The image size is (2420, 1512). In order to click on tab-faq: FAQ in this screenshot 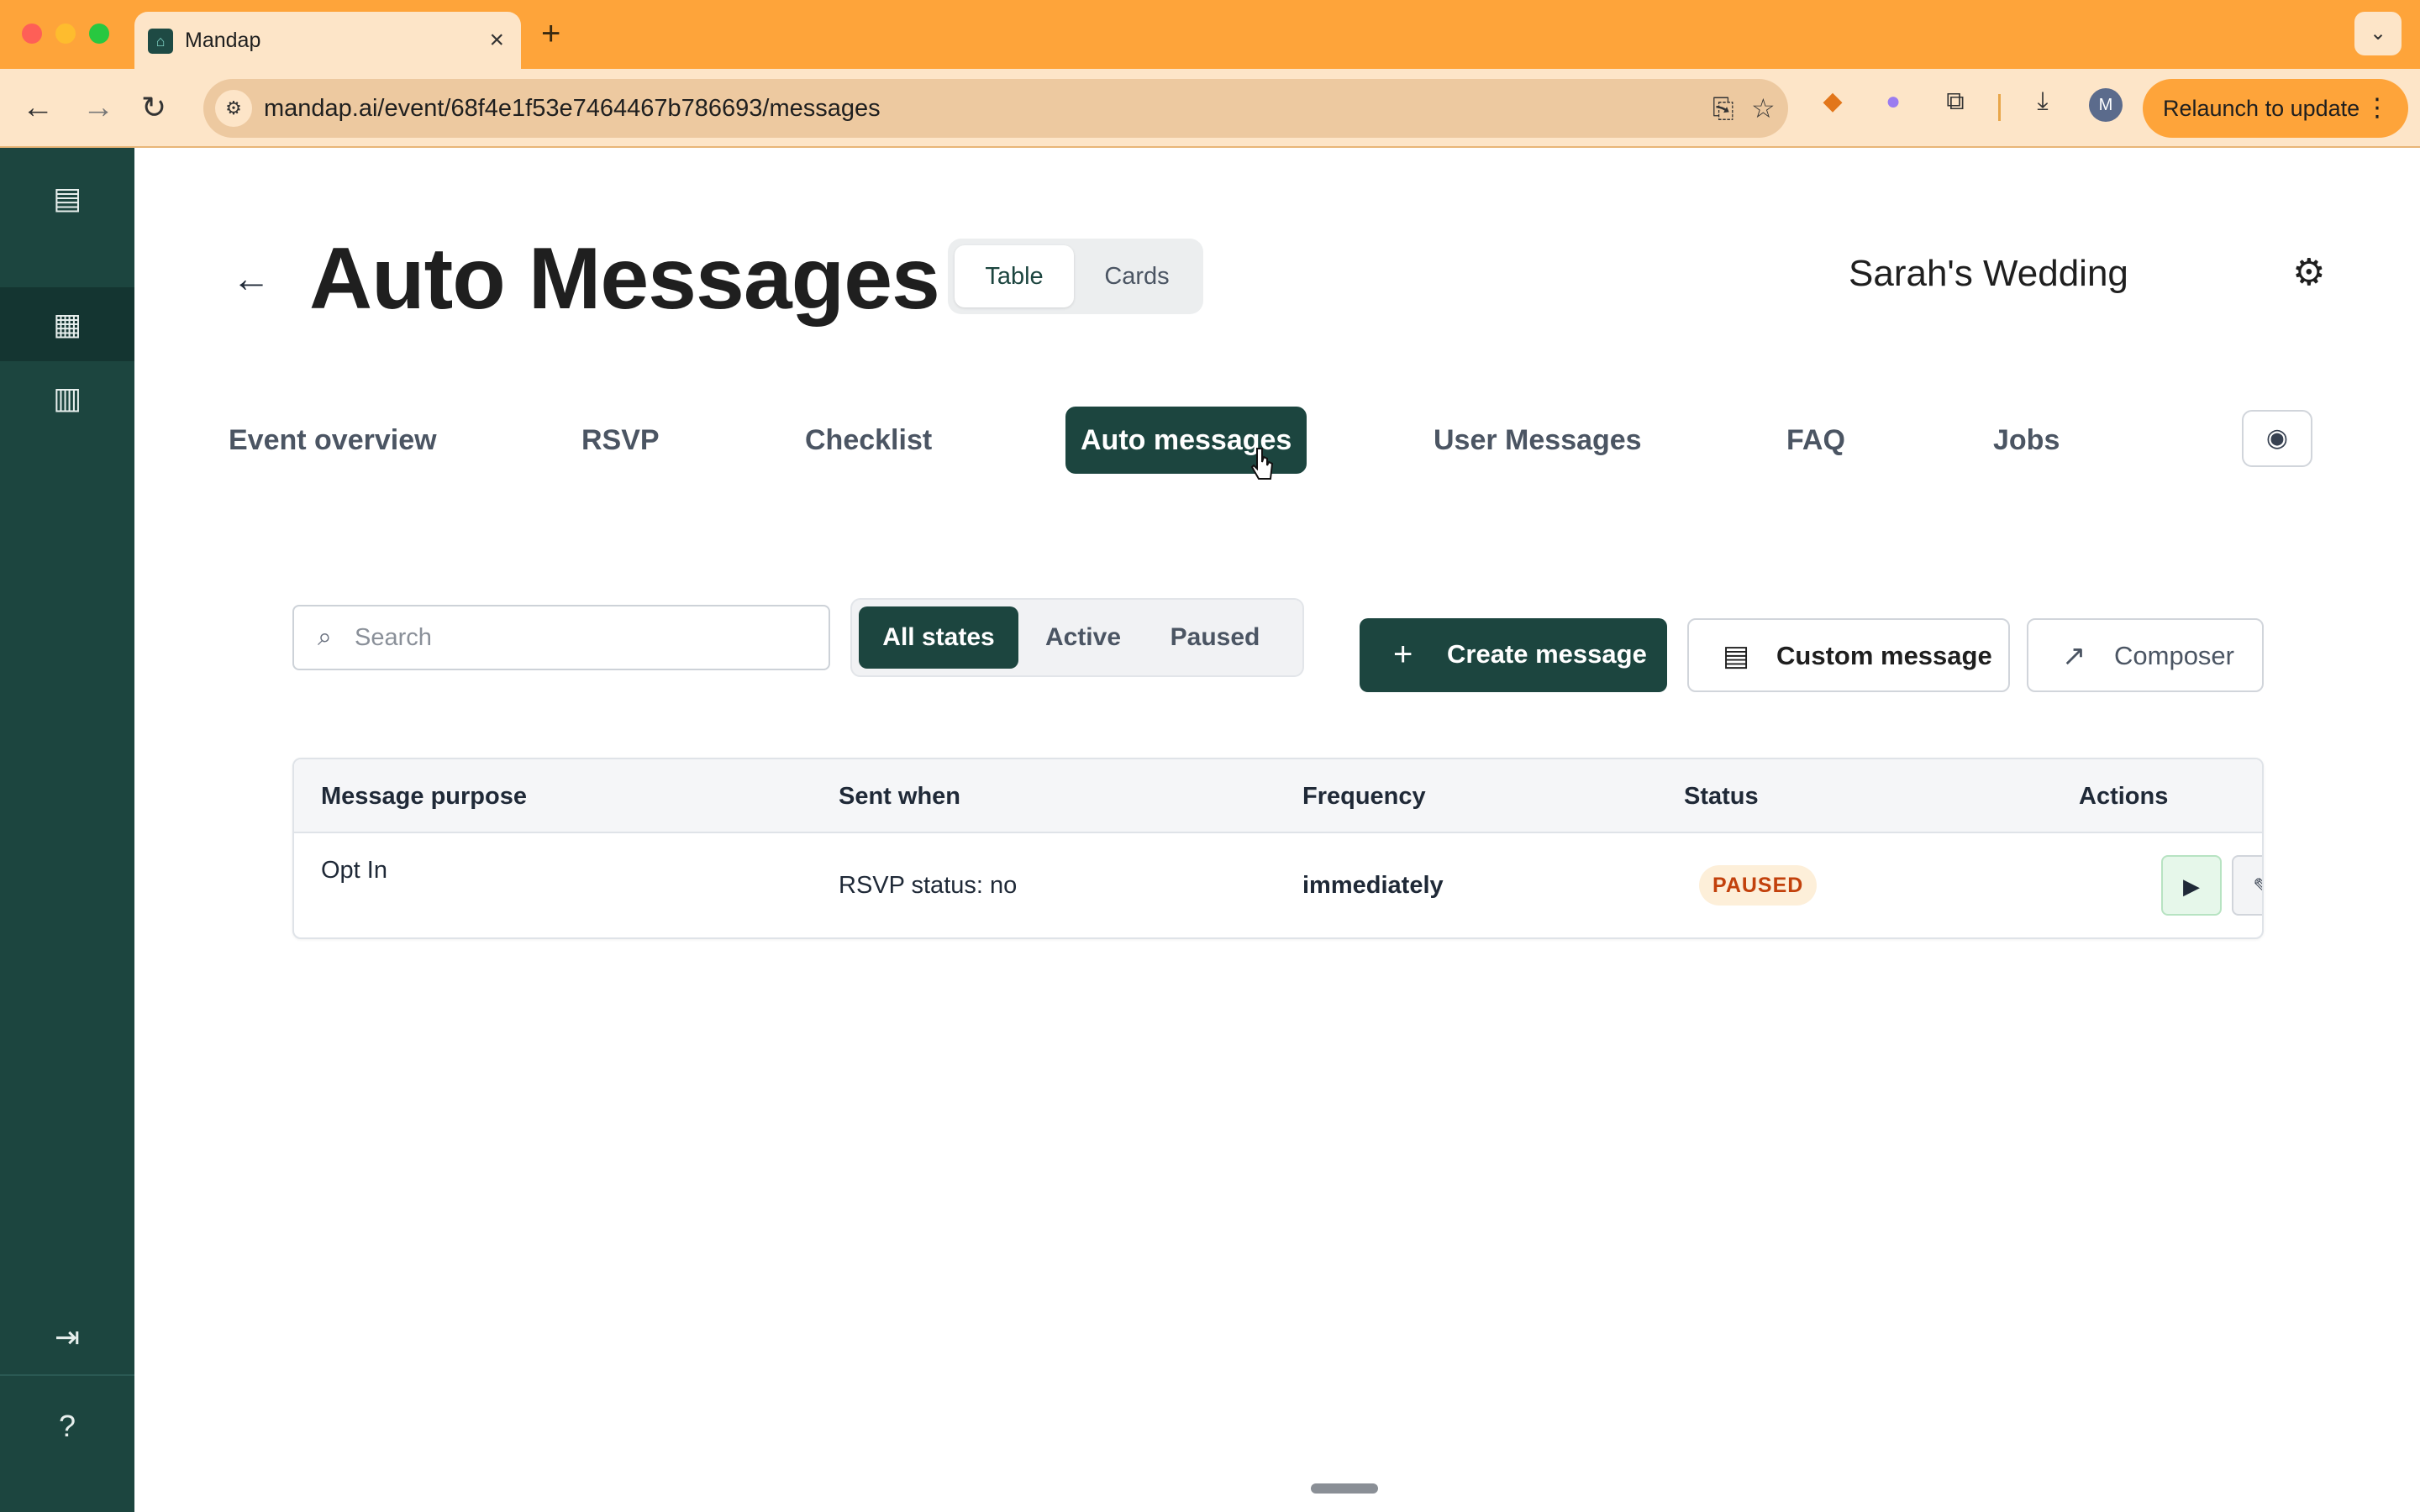, I will do `click(1815, 440)`.